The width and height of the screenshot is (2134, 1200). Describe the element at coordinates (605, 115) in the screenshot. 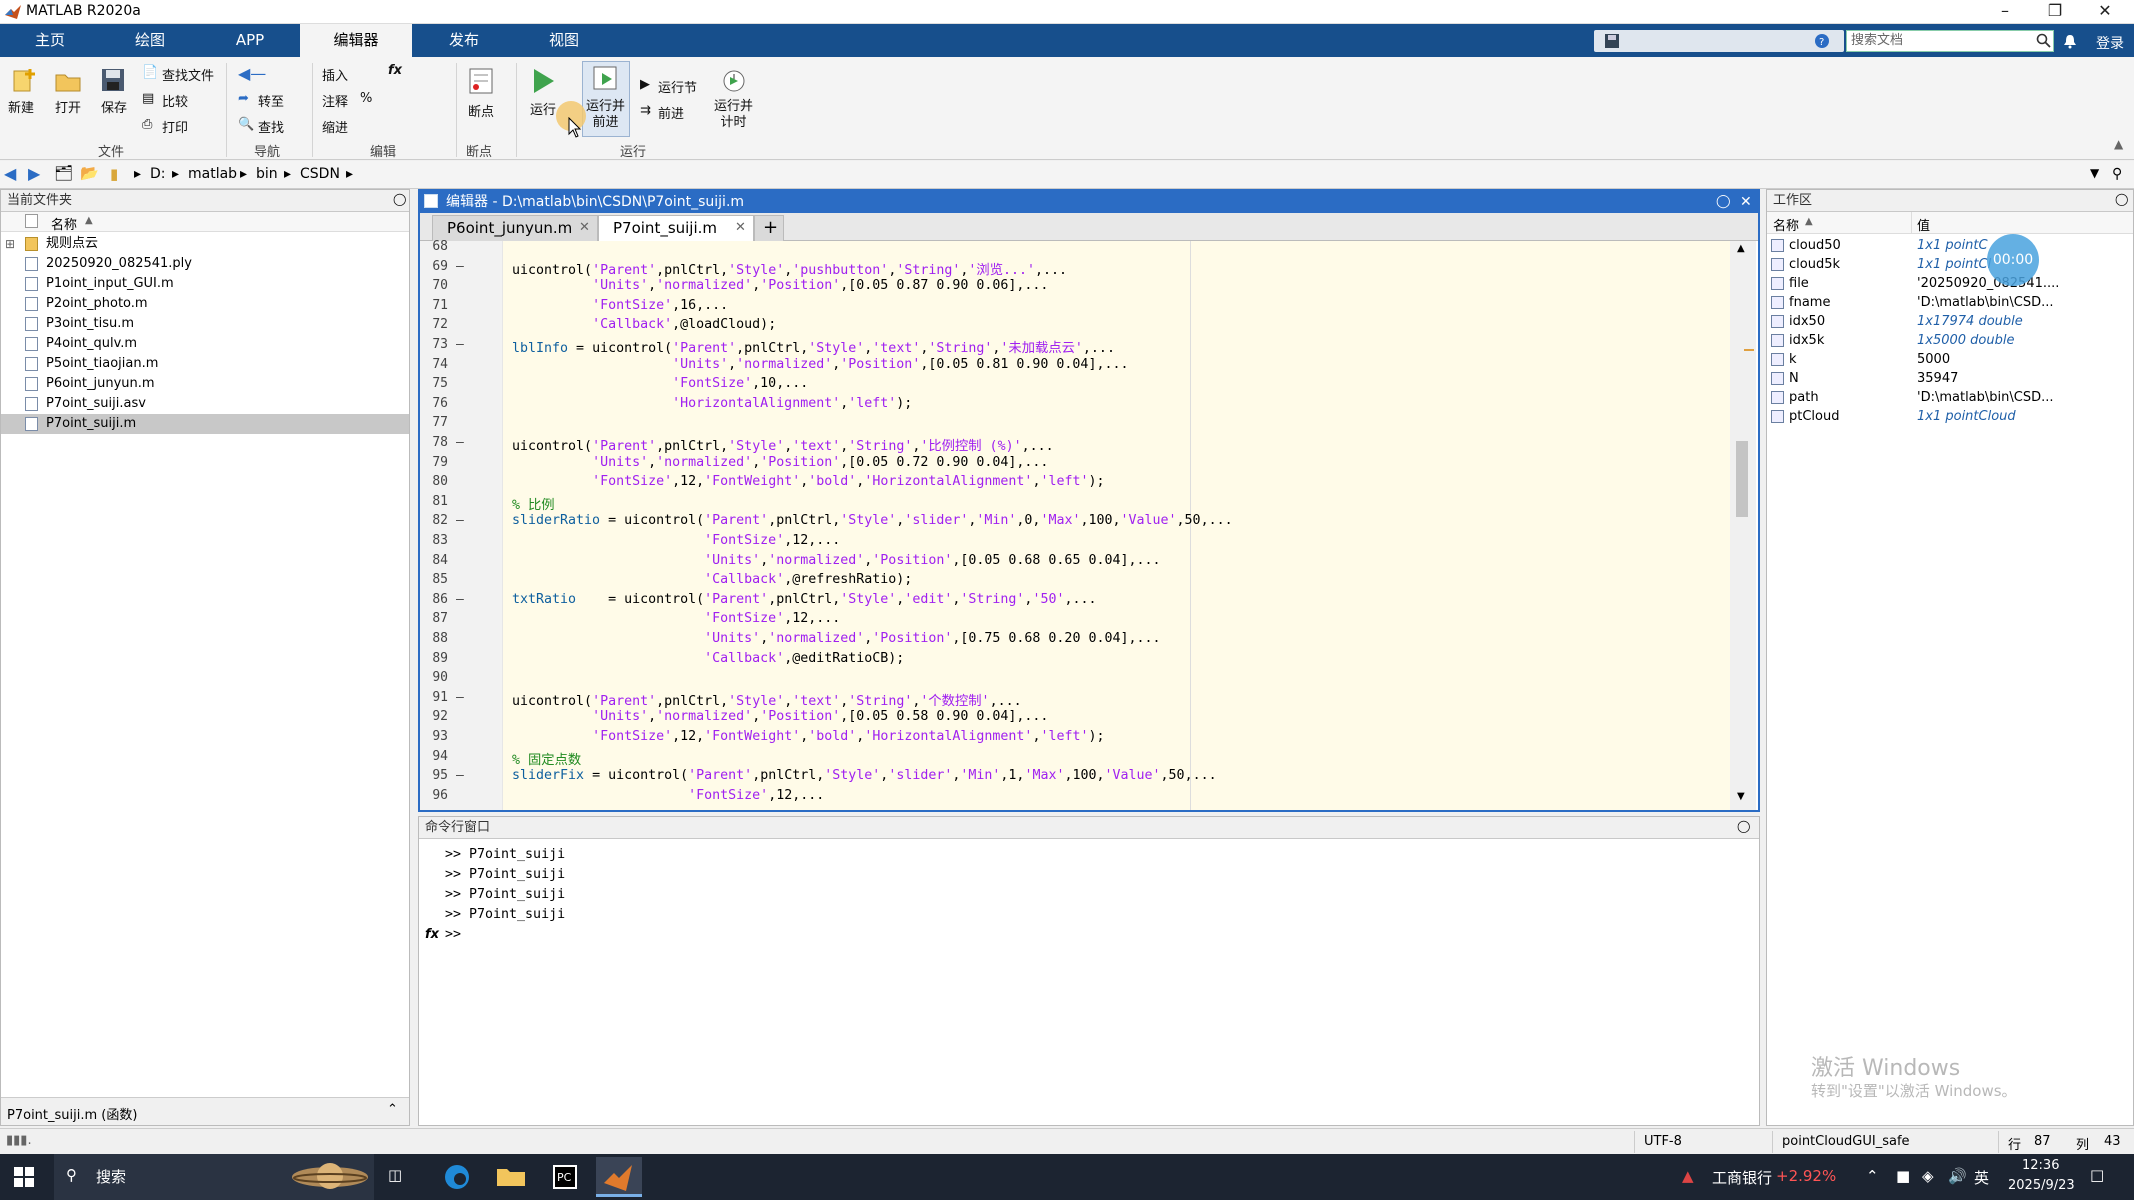

I see `run-advance-button: 运行并 前进` at that location.